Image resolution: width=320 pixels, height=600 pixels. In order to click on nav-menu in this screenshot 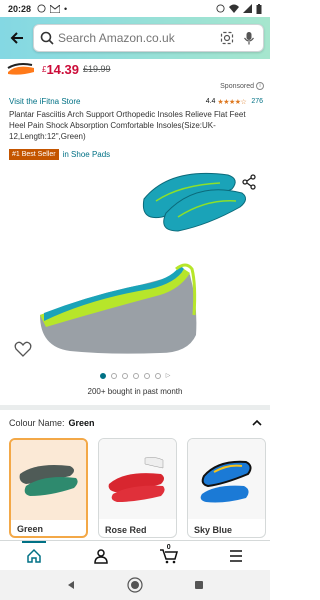, I will do `click(236, 556)`.